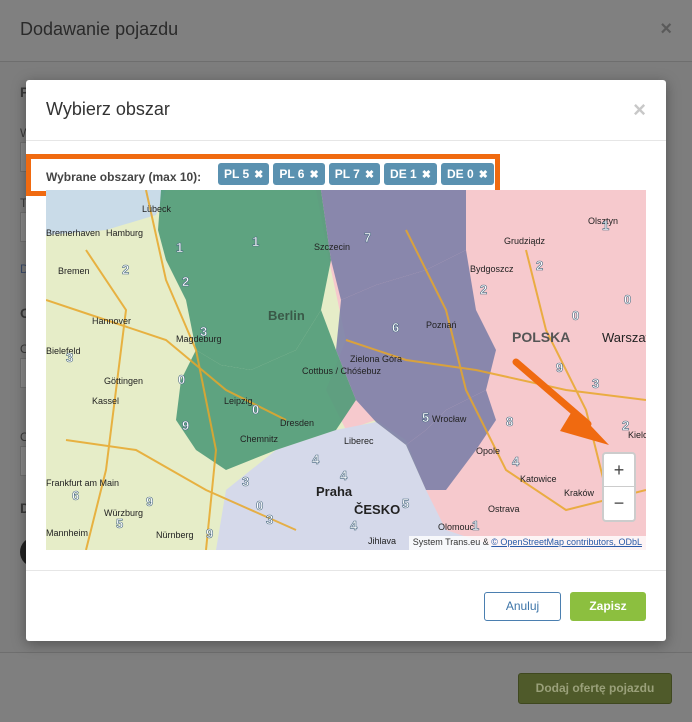 This screenshot has height=722, width=692. What do you see at coordinates (99, 29) in the screenshot?
I see `background-dialog-title: Dodawanie pojazdu` at bounding box center [99, 29].